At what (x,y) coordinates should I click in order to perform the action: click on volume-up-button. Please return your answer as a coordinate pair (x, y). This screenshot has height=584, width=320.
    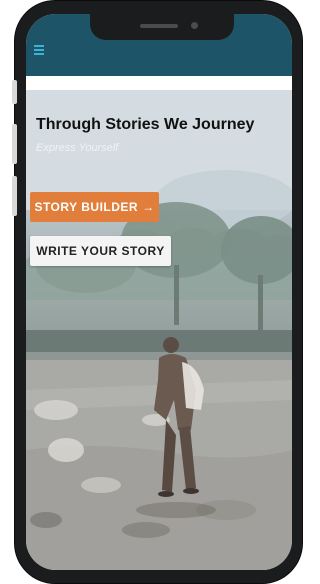
    Looking at the image, I should click on (14, 144).